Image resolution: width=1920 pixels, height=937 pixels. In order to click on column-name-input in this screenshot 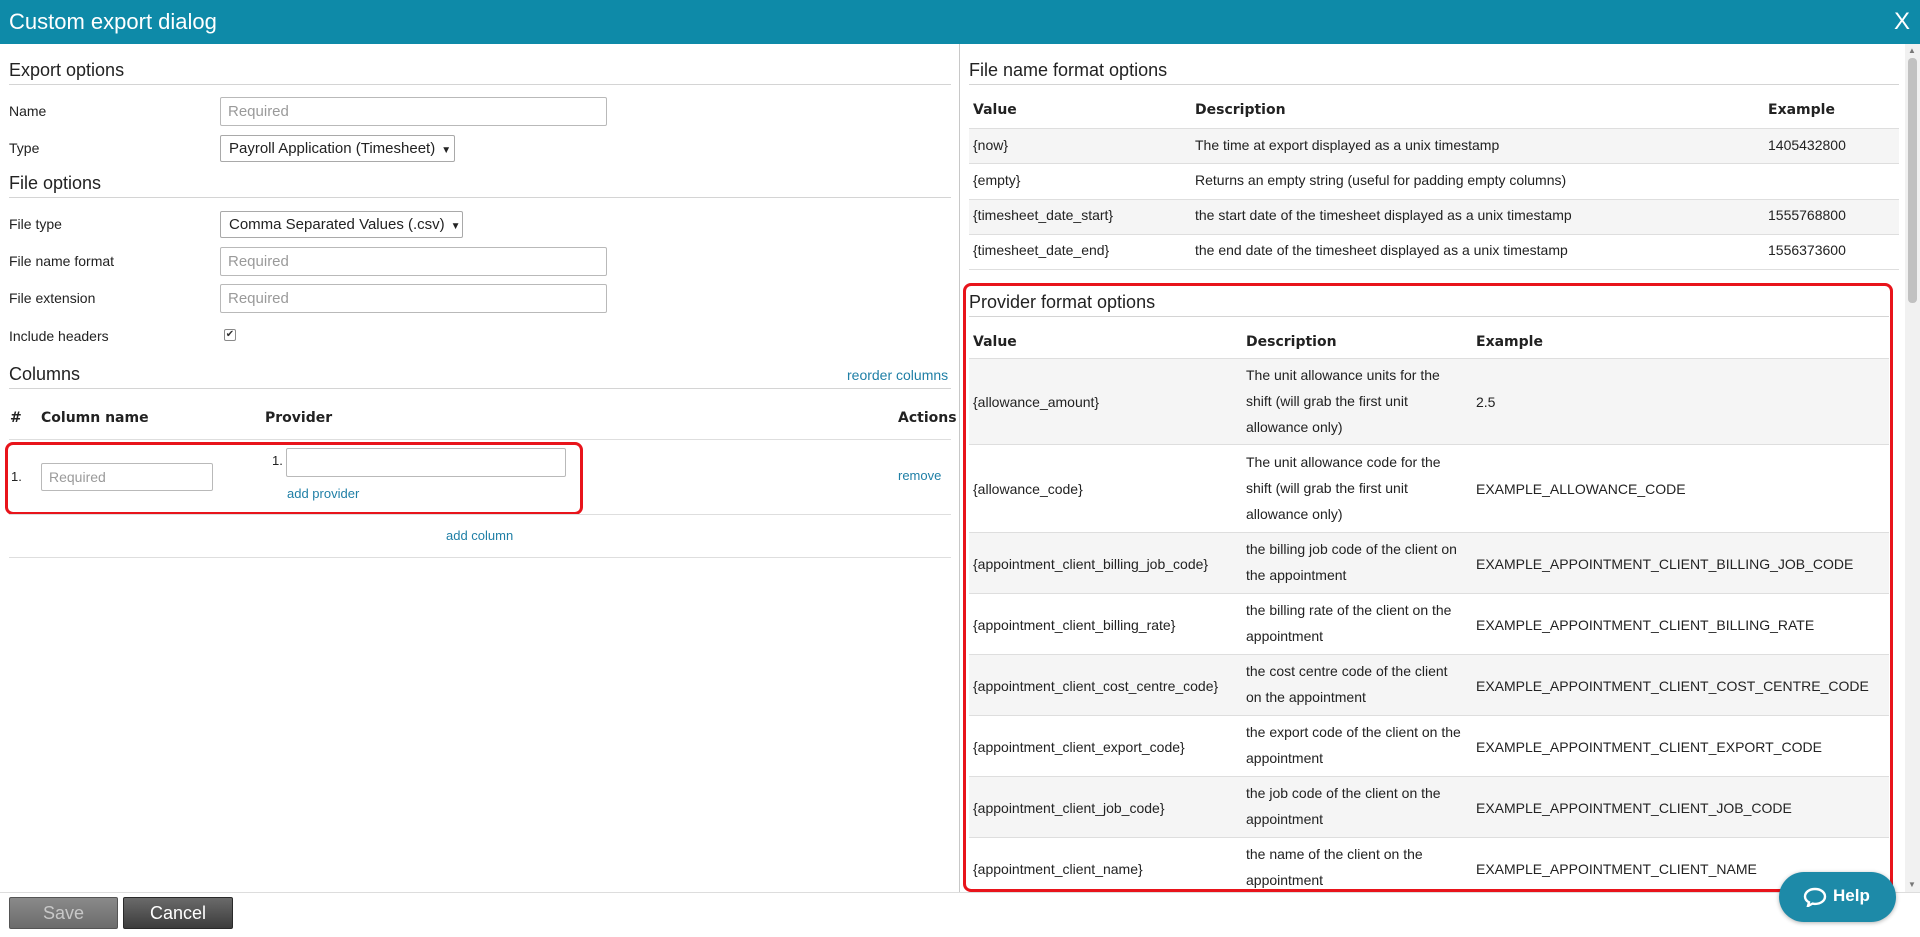, I will do `click(127, 477)`.